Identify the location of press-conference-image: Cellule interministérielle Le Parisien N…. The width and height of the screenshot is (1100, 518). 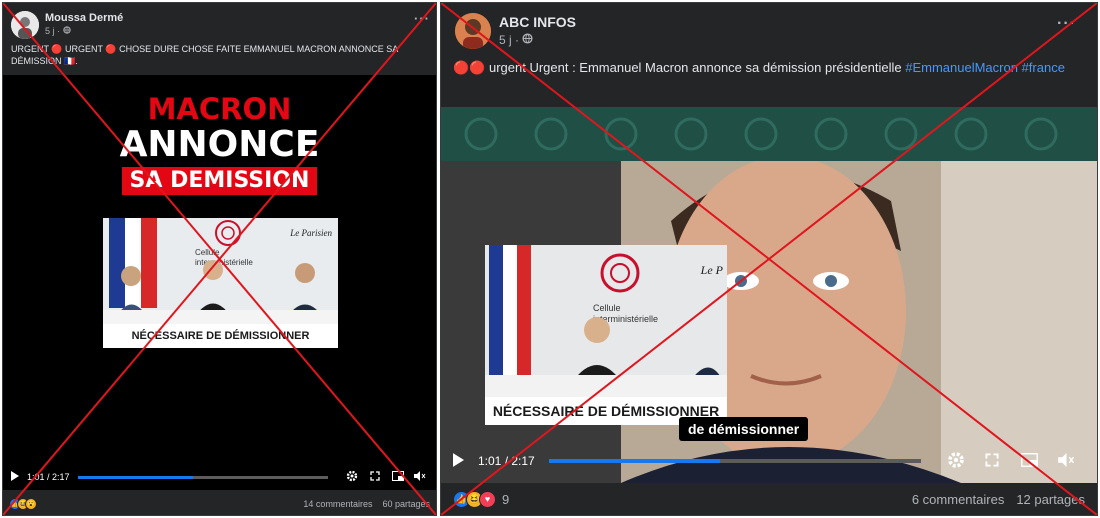
(220, 283).